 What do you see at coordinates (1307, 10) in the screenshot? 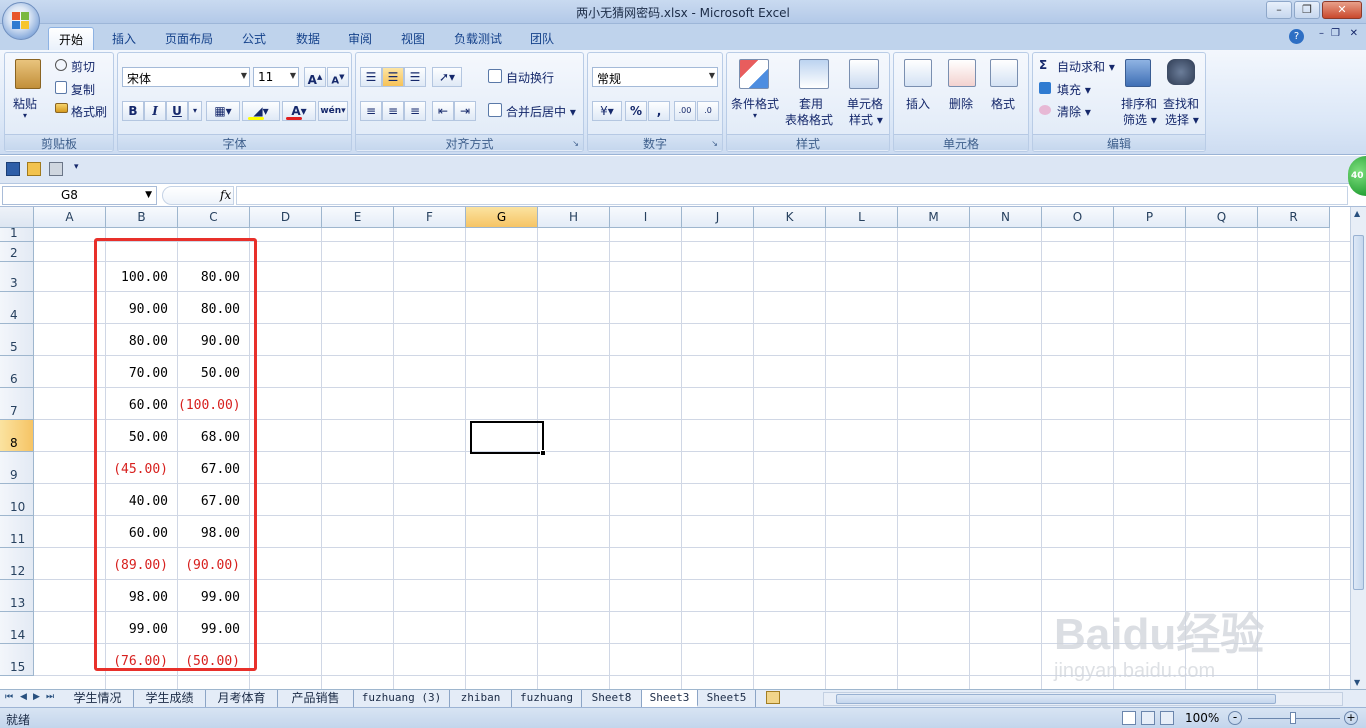
I see `restore-button: ❐` at bounding box center [1307, 10].